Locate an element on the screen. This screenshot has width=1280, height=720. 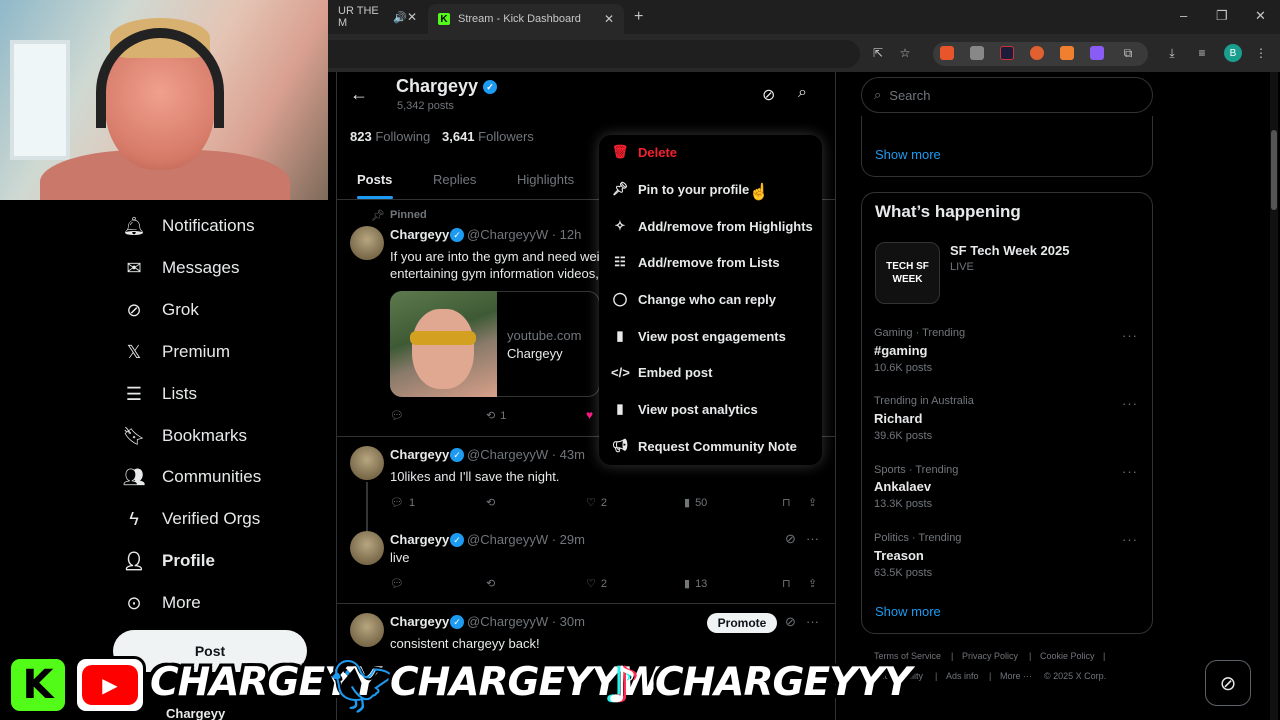
nav-messages: ✉ Messages is located at coordinates (180, 268).